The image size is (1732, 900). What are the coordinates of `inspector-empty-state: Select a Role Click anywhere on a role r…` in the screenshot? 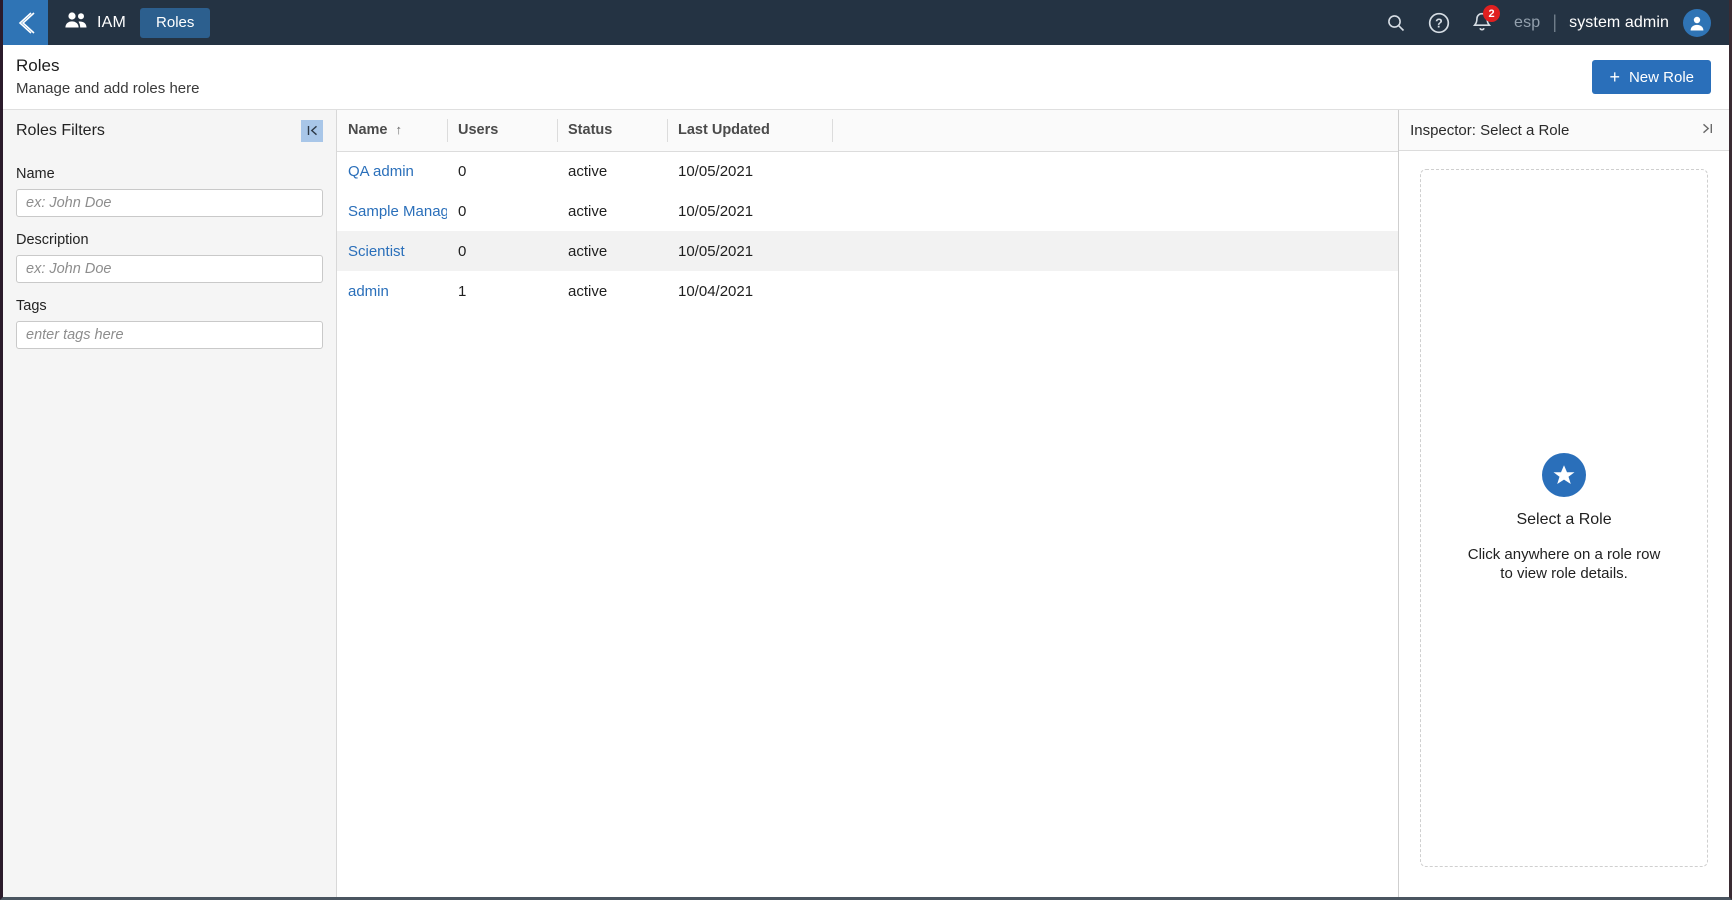 It's located at (1564, 518).